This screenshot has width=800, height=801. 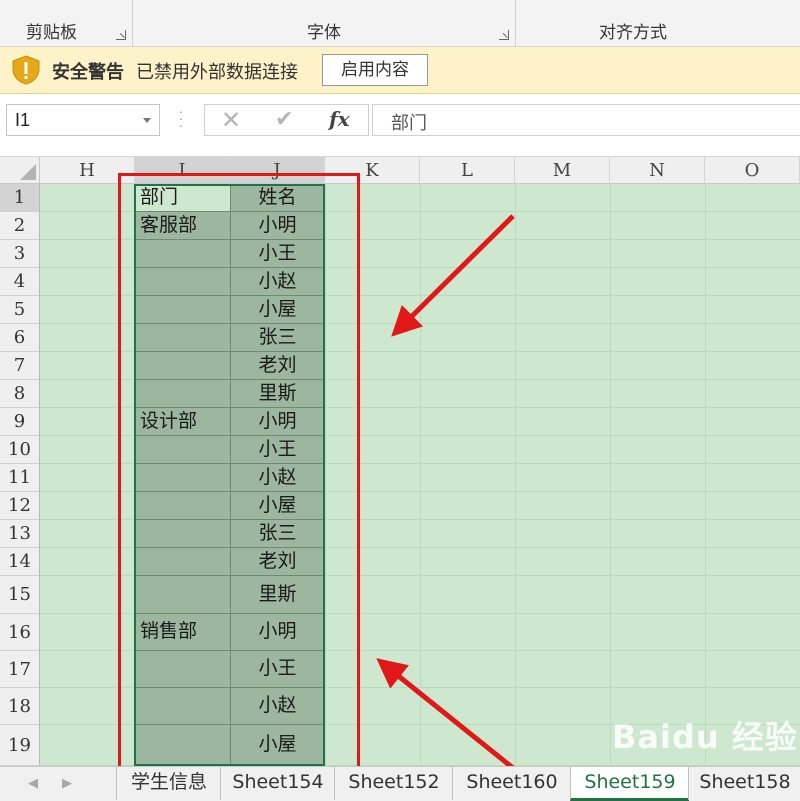 What do you see at coordinates (67, 783) in the screenshot?
I see `tab-next-icon: ▶` at bounding box center [67, 783].